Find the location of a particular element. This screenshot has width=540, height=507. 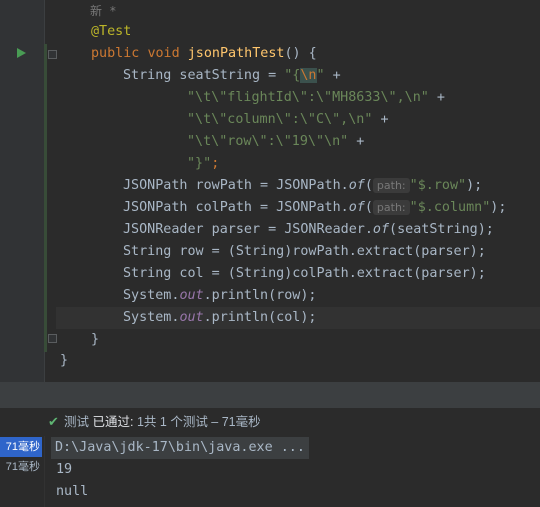

code-line: @Test is located at coordinates (111, 32).